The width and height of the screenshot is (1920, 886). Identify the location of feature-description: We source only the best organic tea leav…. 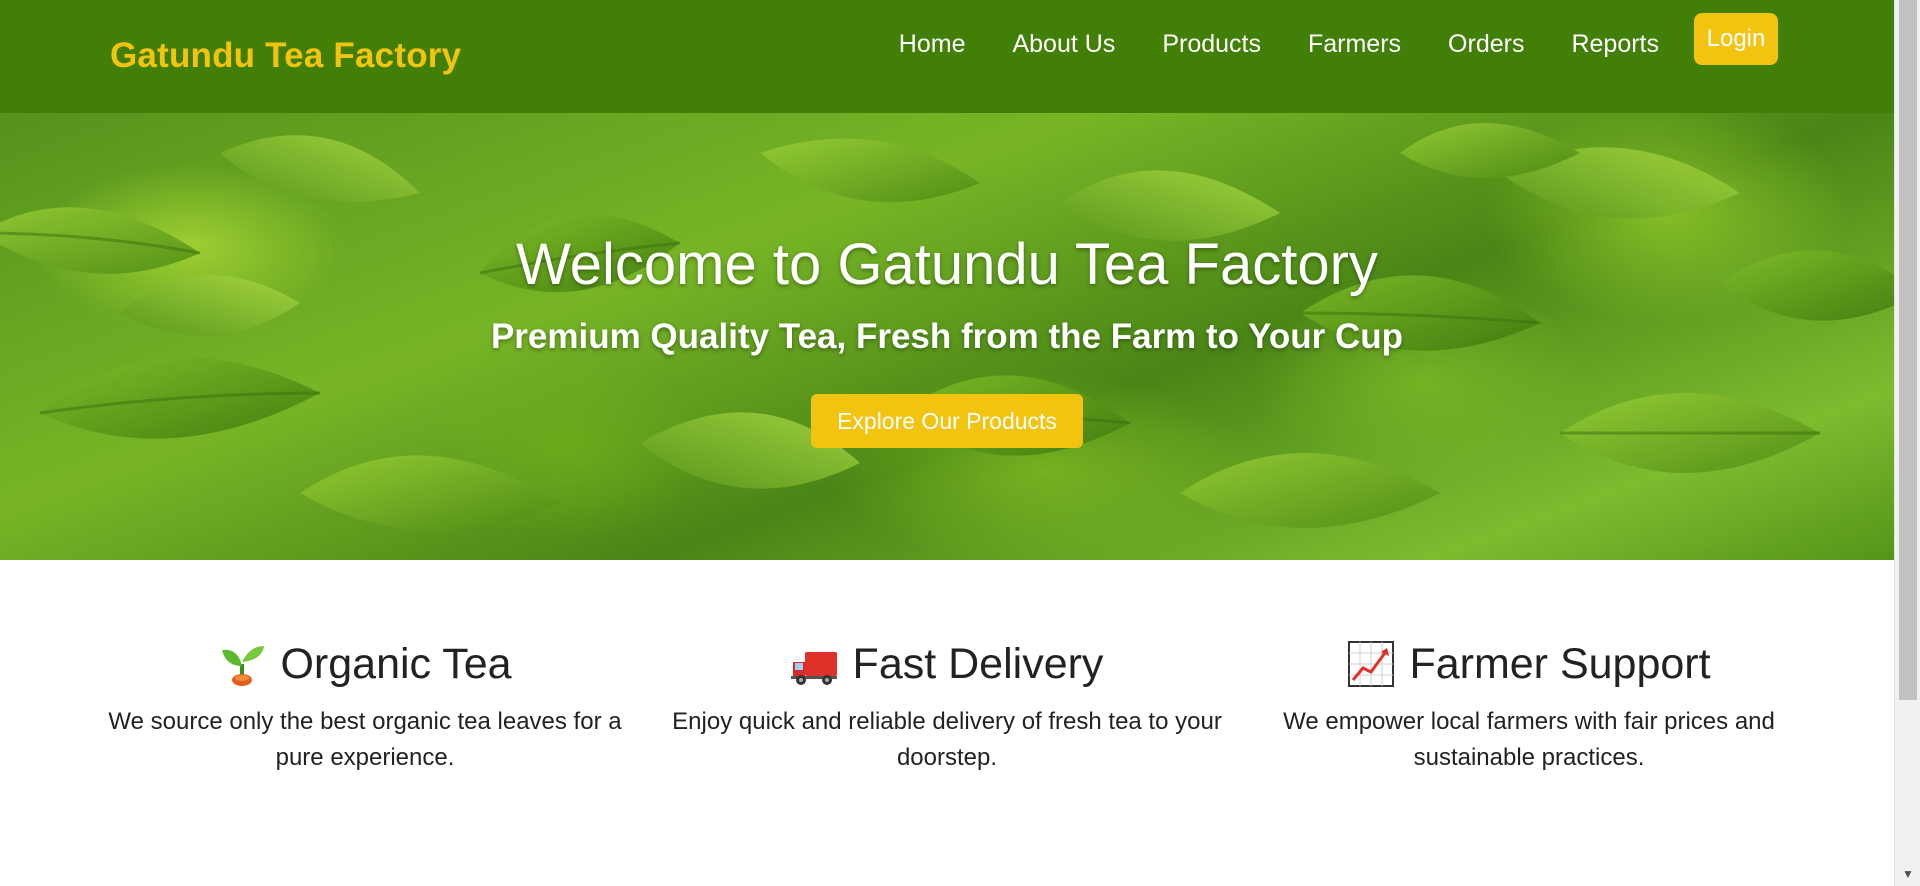
(365, 739).